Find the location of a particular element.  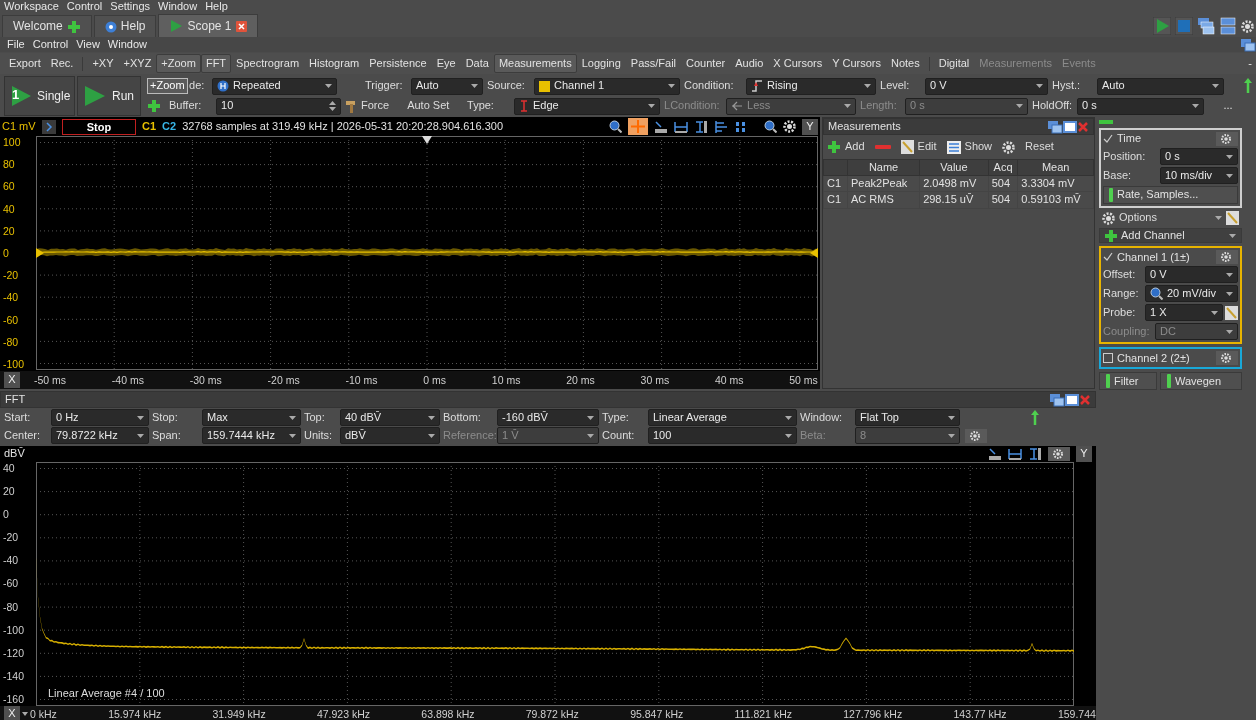

combo-field: Linear Average is located at coordinates (722, 417).